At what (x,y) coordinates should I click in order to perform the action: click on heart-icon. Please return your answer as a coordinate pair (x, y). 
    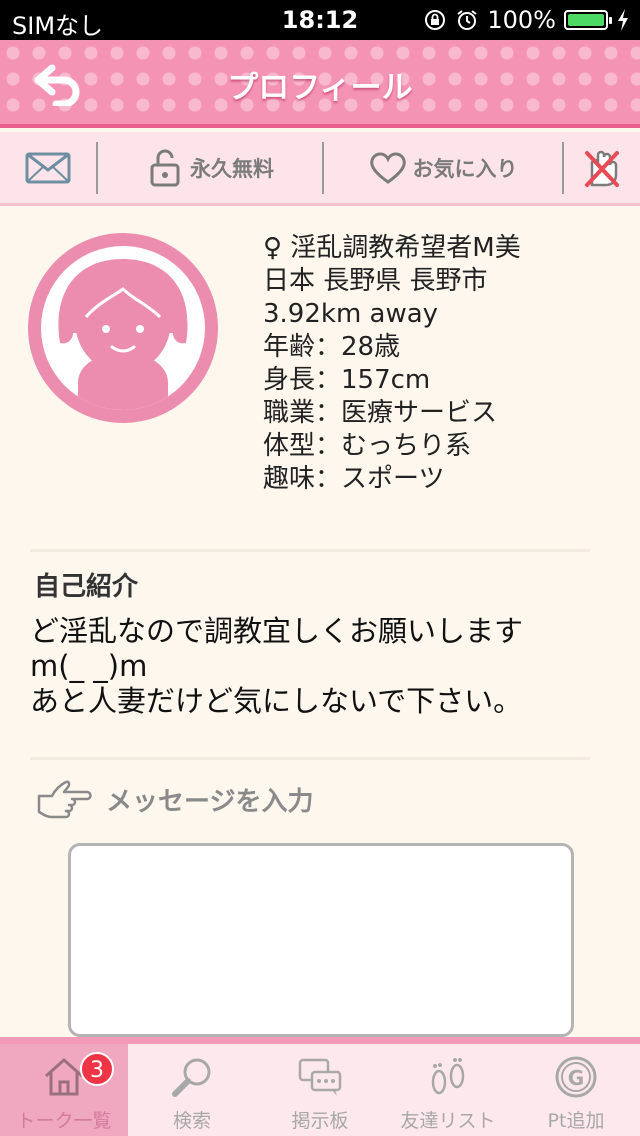
    Looking at the image, I should click on (387, 168).